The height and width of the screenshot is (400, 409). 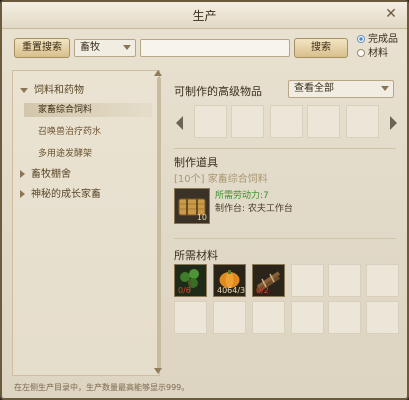 I want to click on search-button: 搜索, so click(x=321, y=48).